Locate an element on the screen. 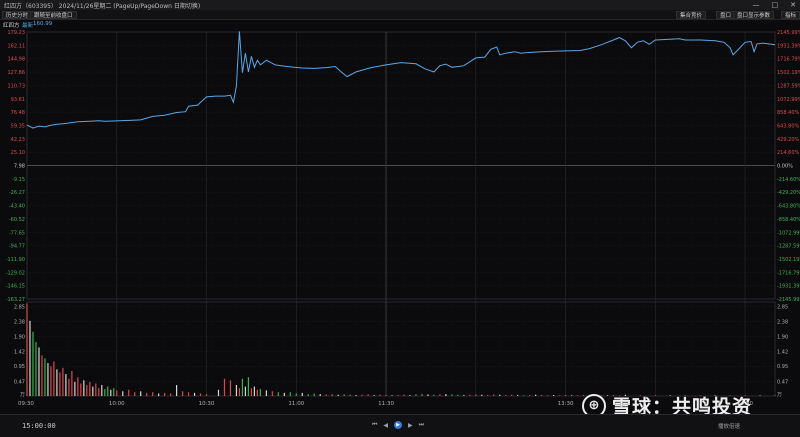 The image size is (800, 437). percent-tick-label: -643.80% is located at coordinates (788, 207).